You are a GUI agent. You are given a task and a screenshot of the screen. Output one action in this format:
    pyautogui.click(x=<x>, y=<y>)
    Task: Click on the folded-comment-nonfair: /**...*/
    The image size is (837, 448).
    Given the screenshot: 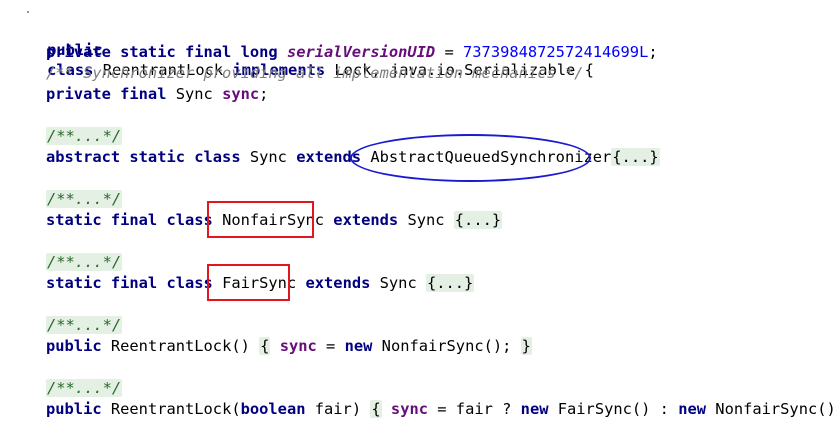 What is the action you would take?
    pyautogui.click(x=66, y=199)
    